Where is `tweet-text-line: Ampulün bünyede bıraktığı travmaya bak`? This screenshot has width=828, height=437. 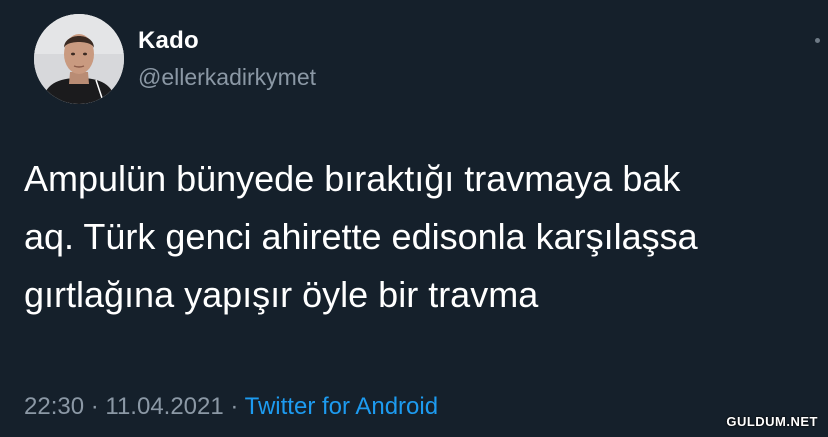
tweet-text-line: Ampulün bünyede bıraktığı travmaya bak is located at coordinates (352, 178).